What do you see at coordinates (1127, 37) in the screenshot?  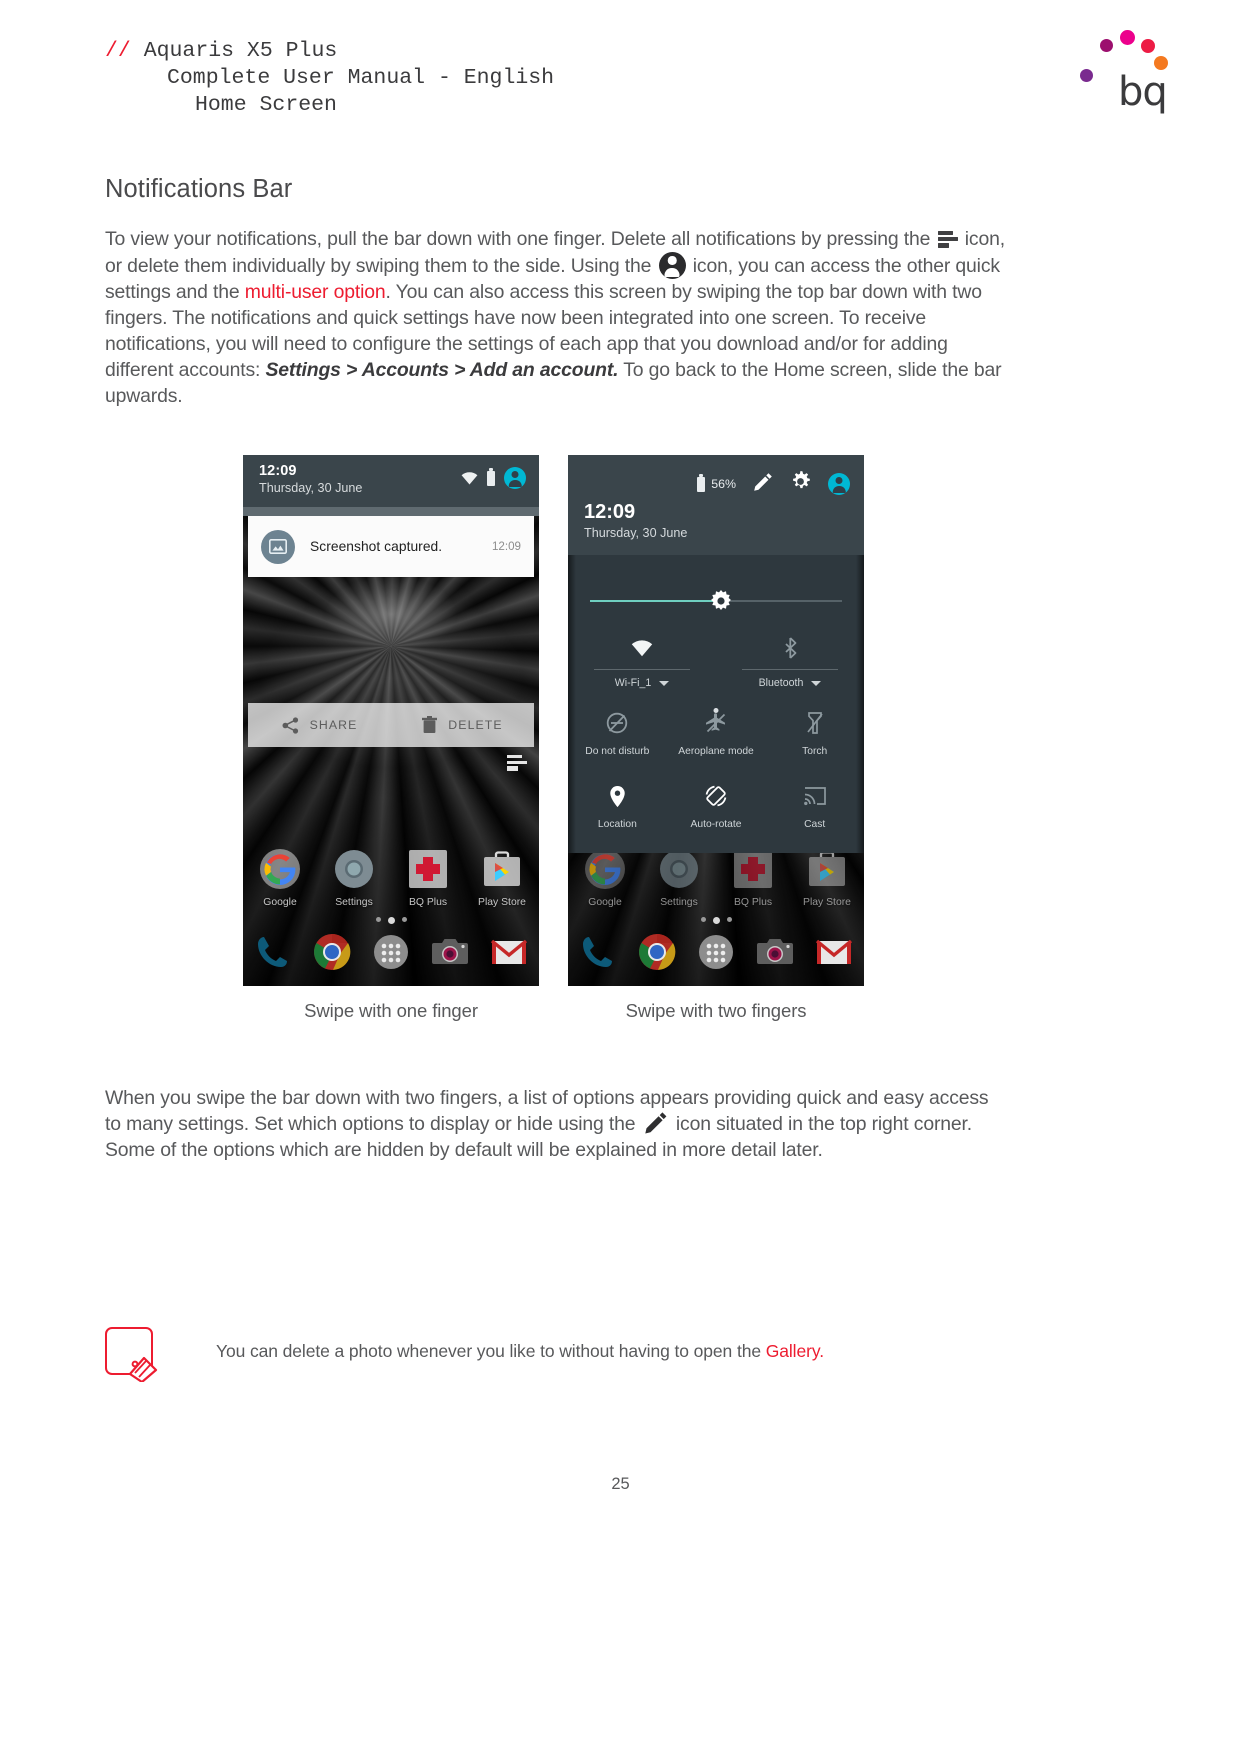 I see `logo-dot-pink` at bounding box center [1127, 37].